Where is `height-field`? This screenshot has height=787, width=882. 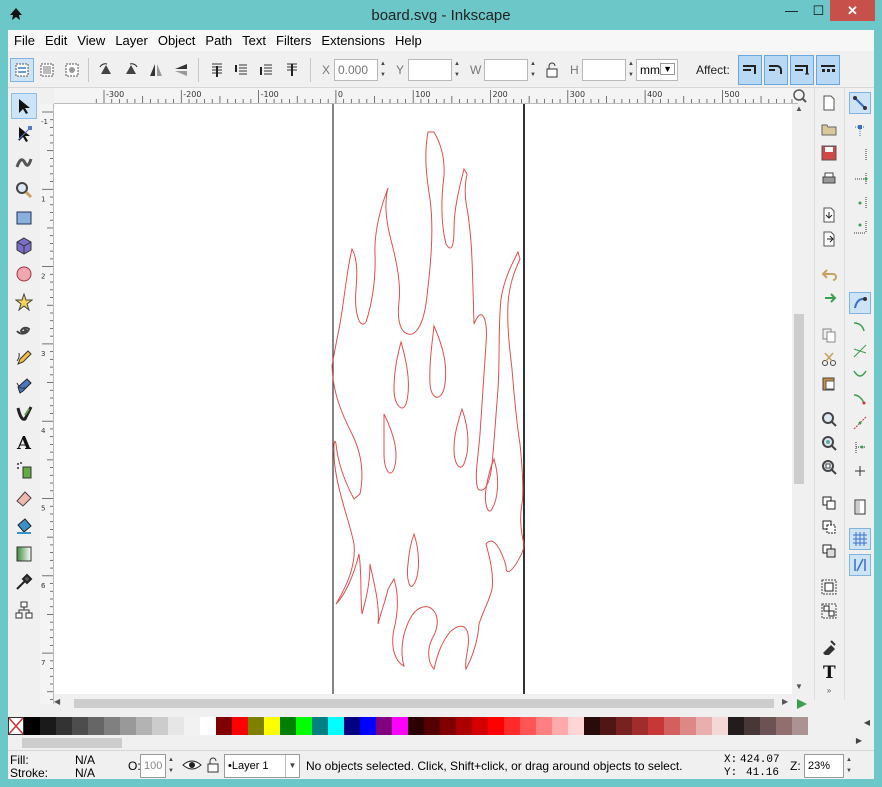
height-field is located at coordinates (604, 70).